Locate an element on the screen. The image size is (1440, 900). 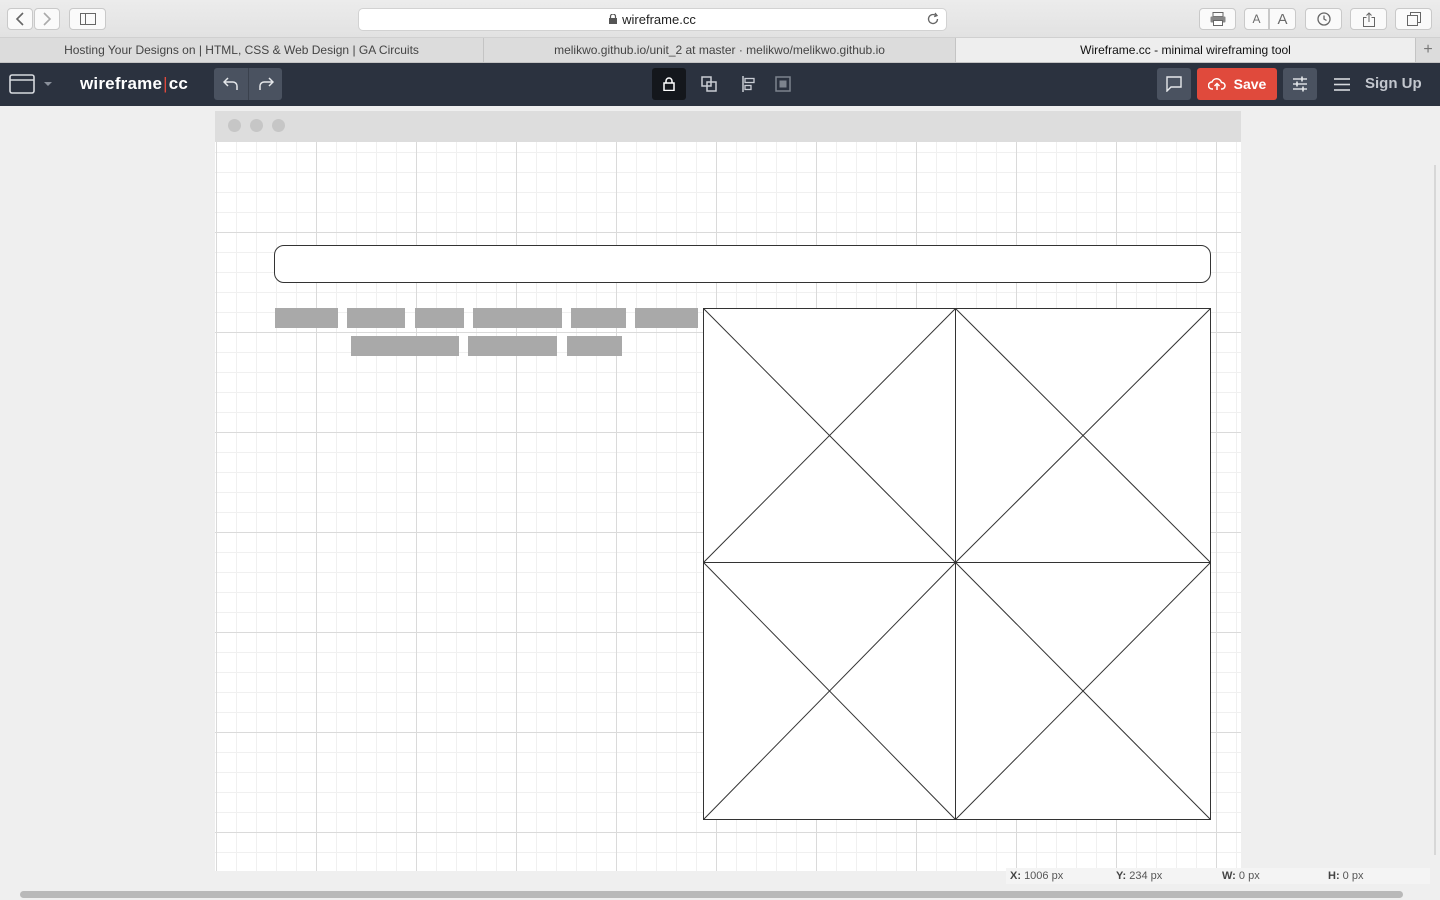
align-tool-button is located at coordinates (749, 84).